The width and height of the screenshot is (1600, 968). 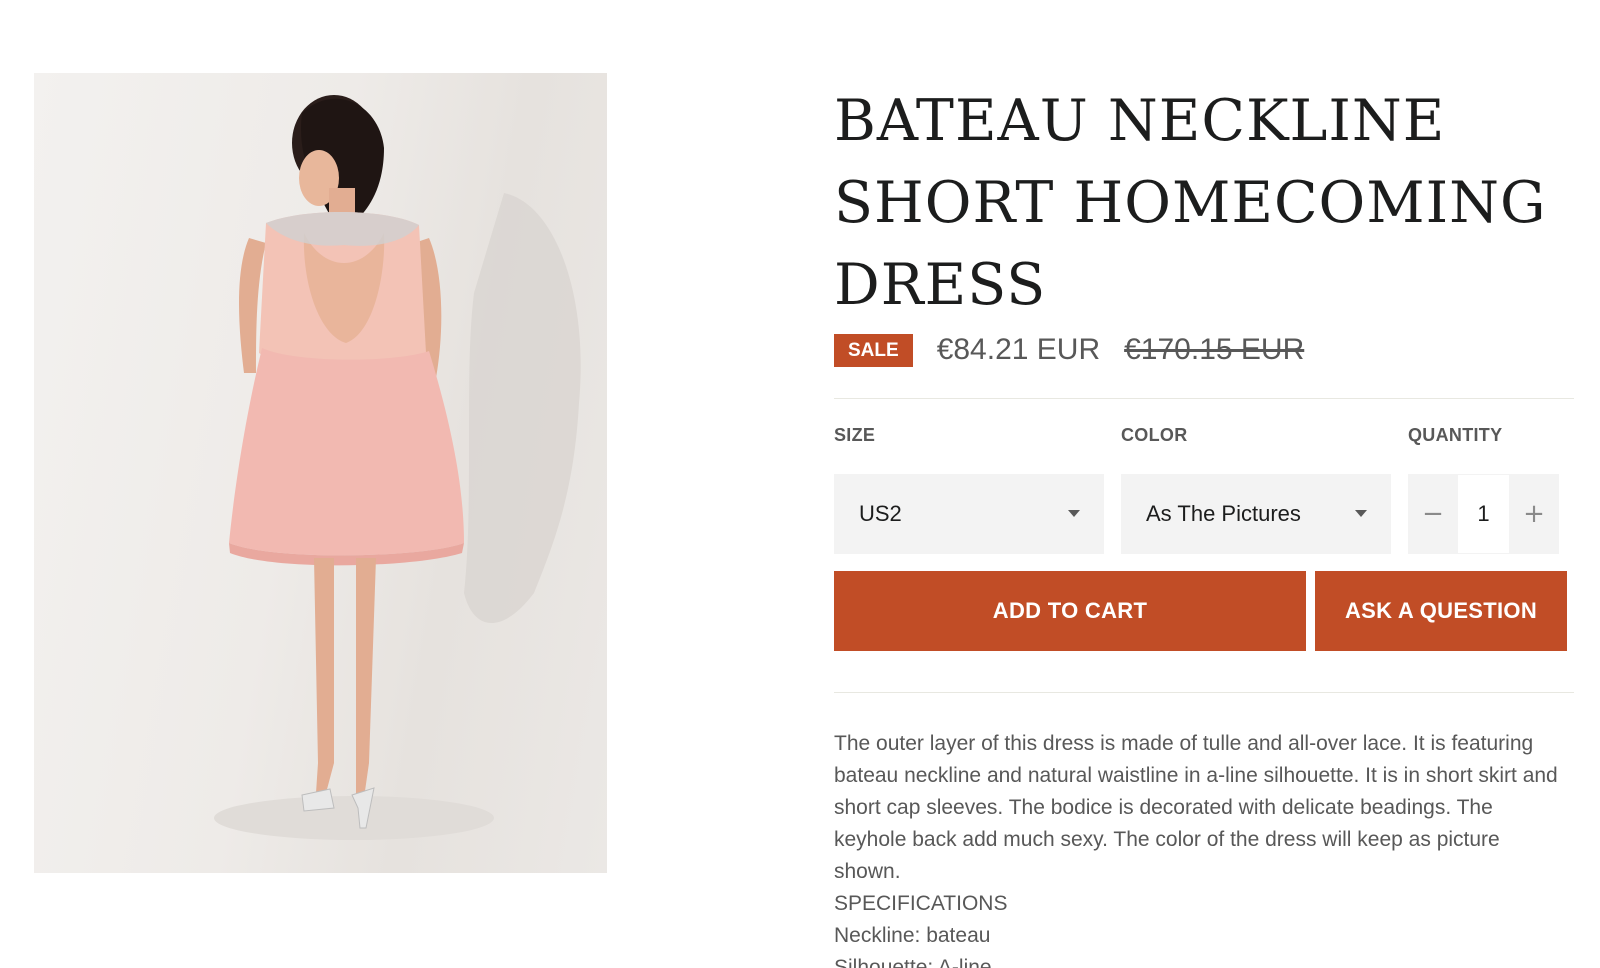 I want to click on spec-silhouette: Silhouette: A-line, so click(x=913, y=962).